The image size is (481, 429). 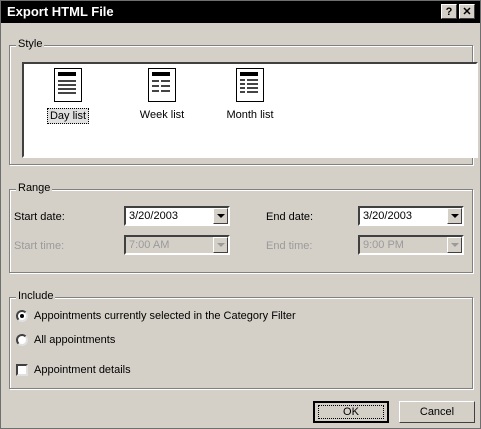 I want to click on day-list-icon, so click(x=68, y=85).